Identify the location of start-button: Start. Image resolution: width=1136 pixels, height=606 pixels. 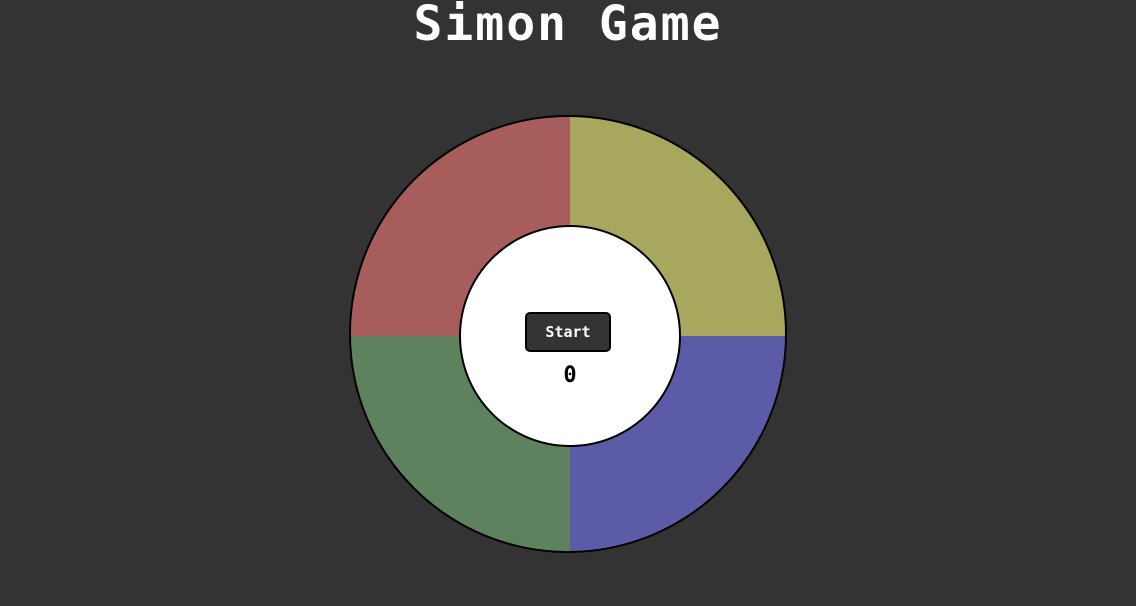
(568, 332).